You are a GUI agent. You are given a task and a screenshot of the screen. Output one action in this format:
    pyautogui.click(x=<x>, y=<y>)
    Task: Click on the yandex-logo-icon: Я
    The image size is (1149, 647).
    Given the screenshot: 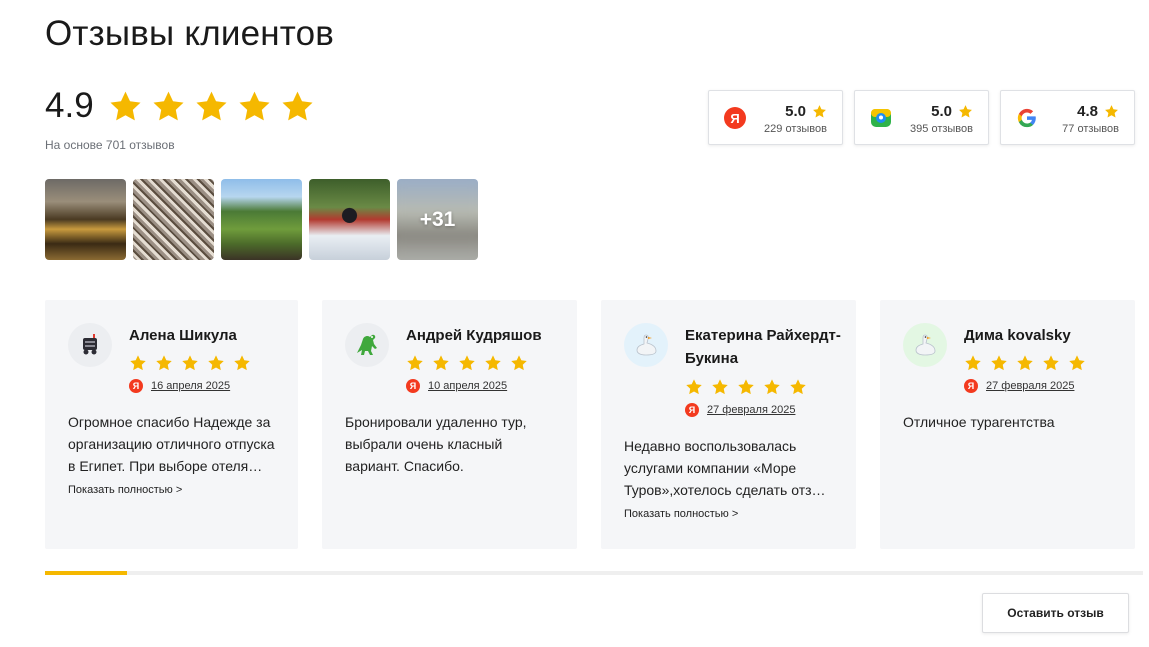 What is the action you would take?
    pyautogui.click(x=735, y=118)
    